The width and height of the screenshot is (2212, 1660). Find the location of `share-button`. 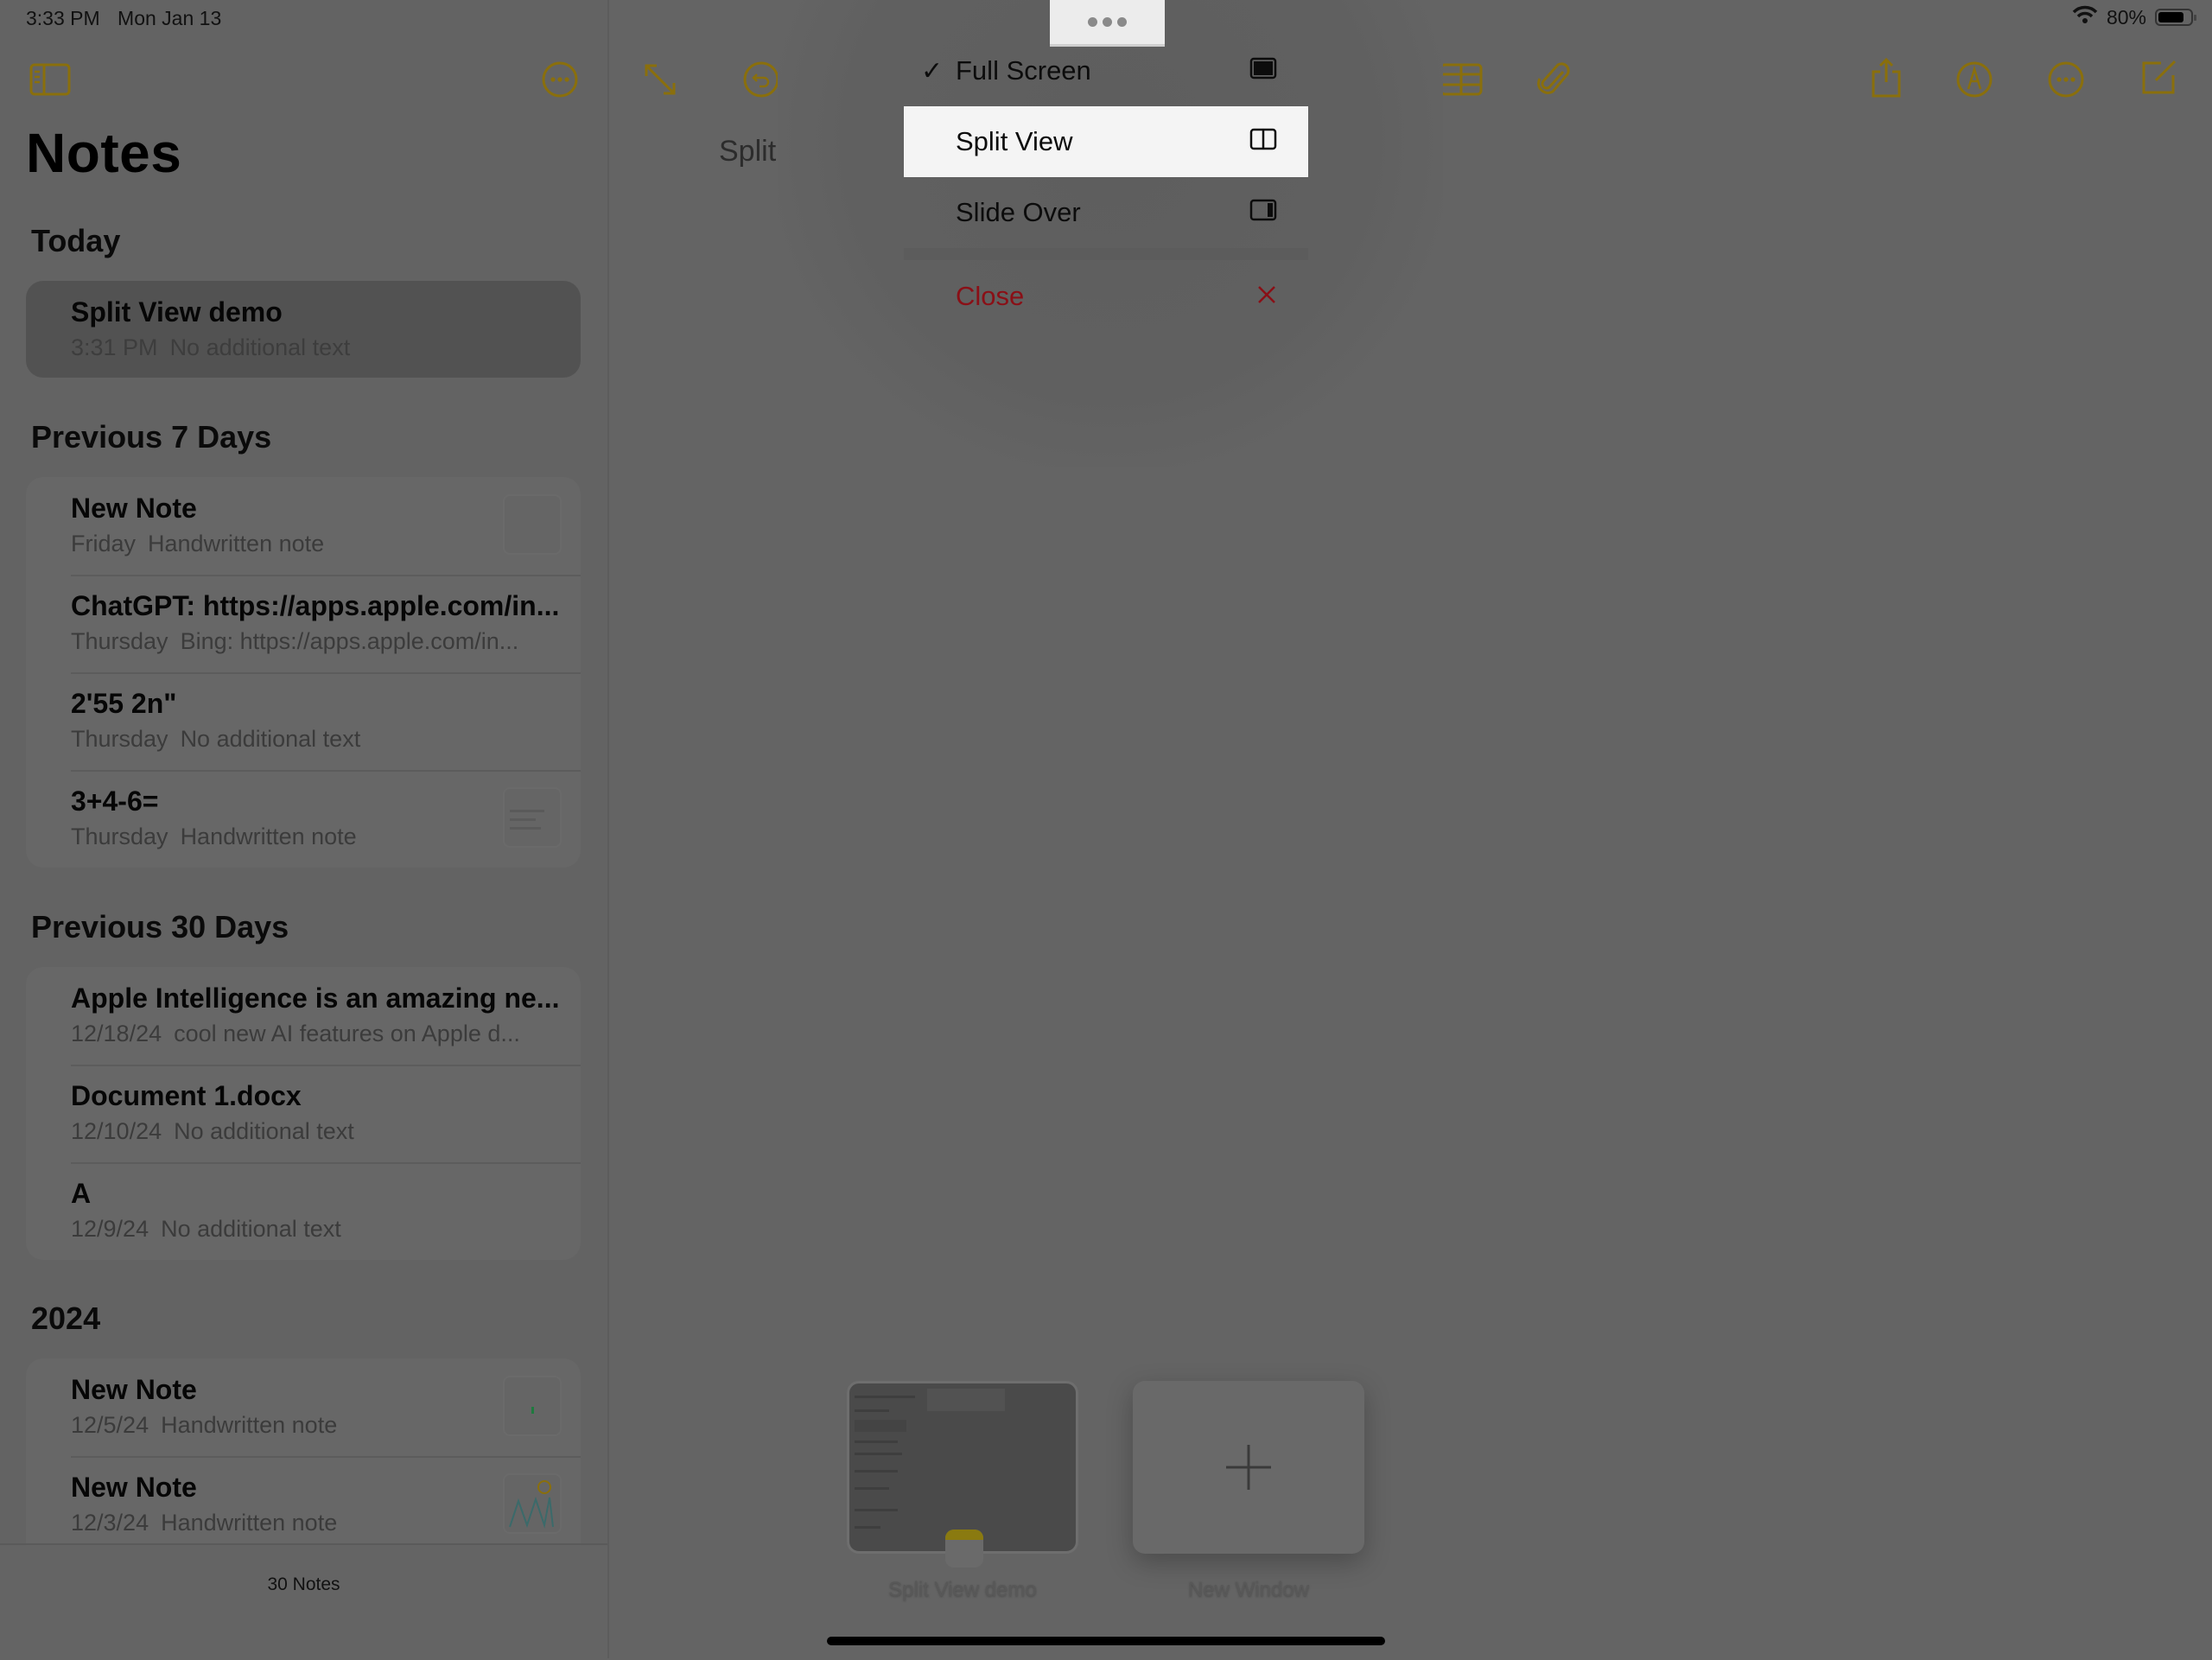

share-button is located at coordinates (1886, 77).